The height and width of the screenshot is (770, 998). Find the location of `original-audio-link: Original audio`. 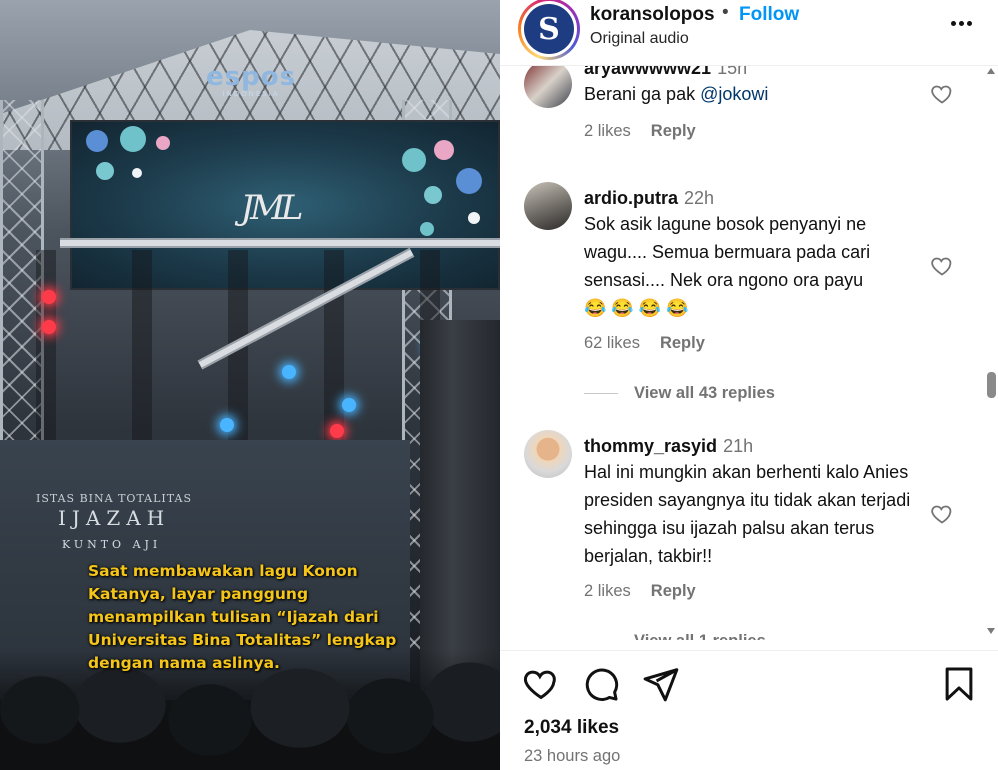

original-audio-link: Original audio is located at coordinates (639, 39).